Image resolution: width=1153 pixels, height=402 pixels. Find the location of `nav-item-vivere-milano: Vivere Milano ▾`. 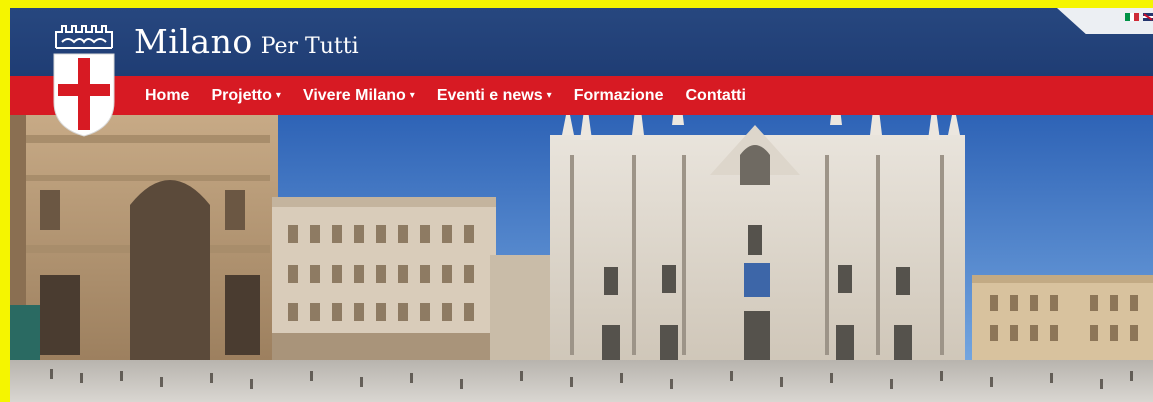

nav-item-vivere-milano: Vivere Milano ▾ is located at coordinates (359, 95).